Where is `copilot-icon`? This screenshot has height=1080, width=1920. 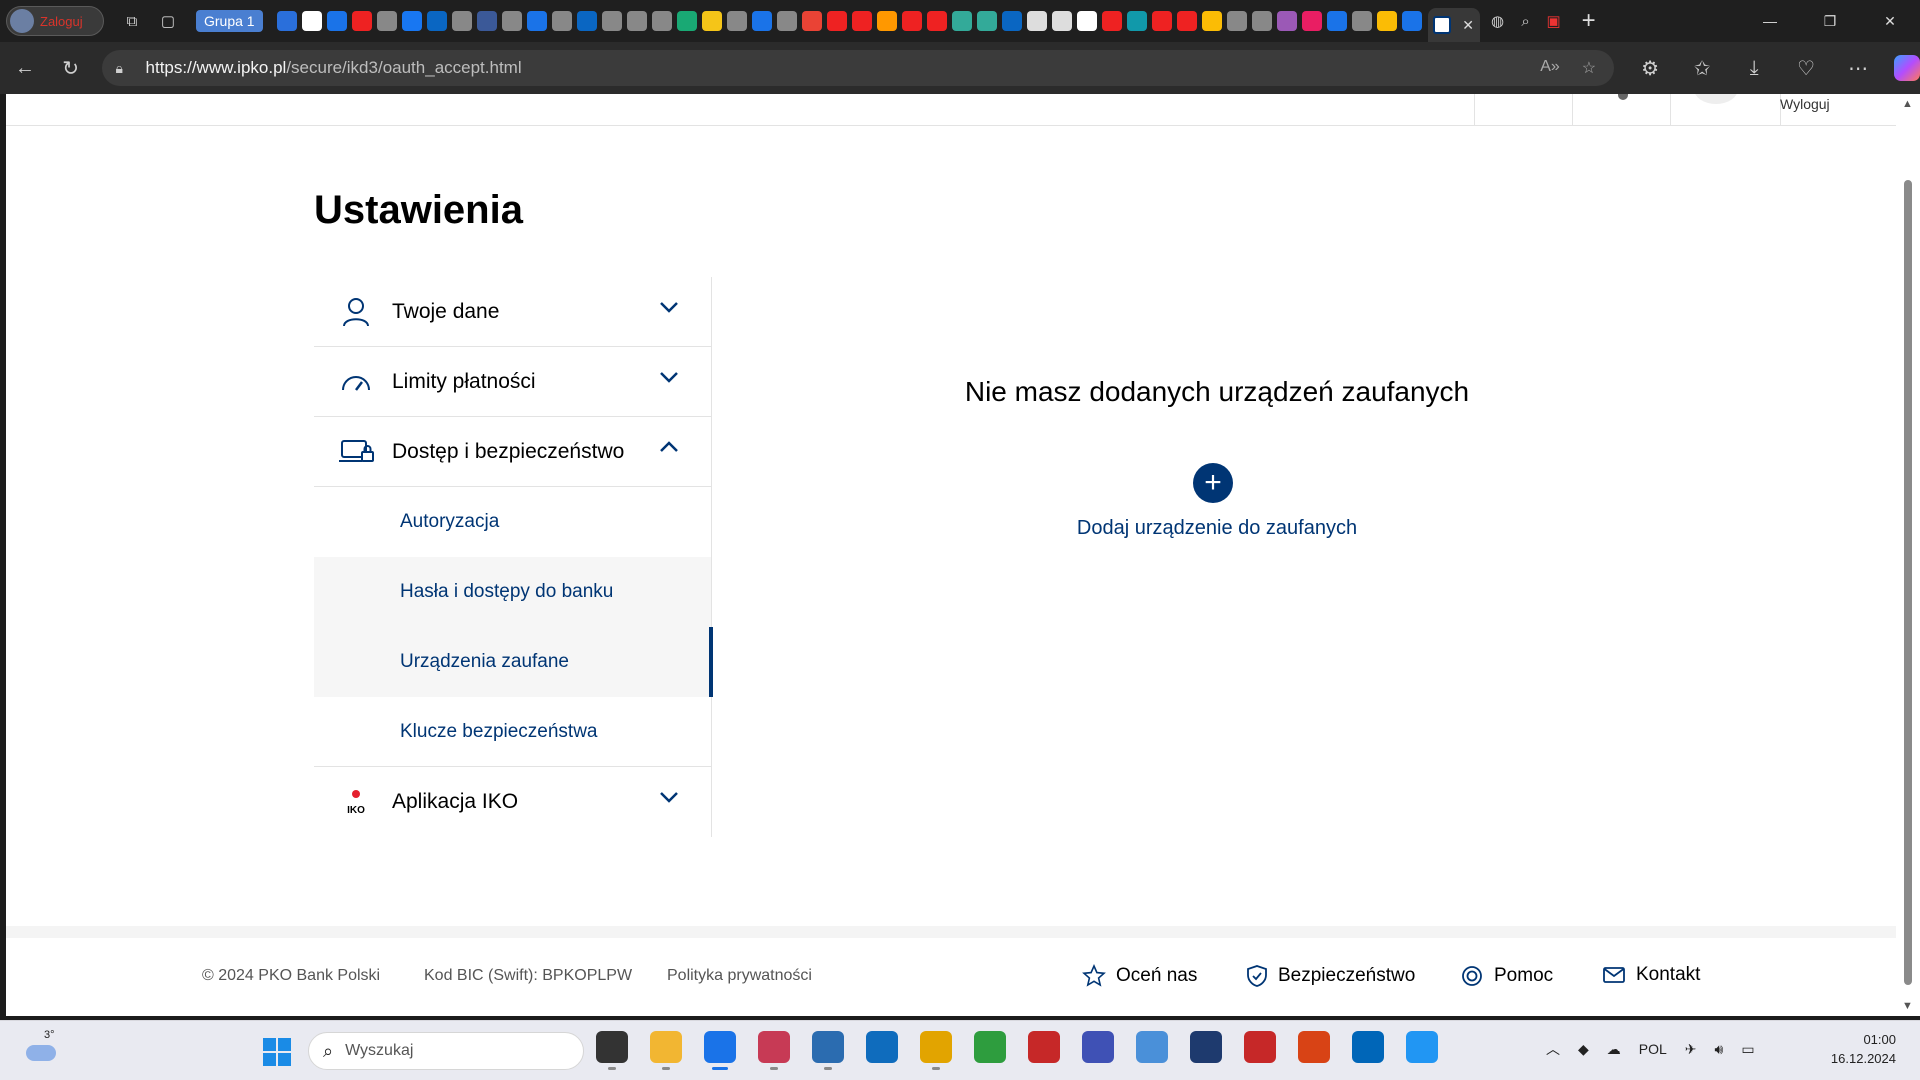 copilot-icon is located at coordinates (1907, 68).